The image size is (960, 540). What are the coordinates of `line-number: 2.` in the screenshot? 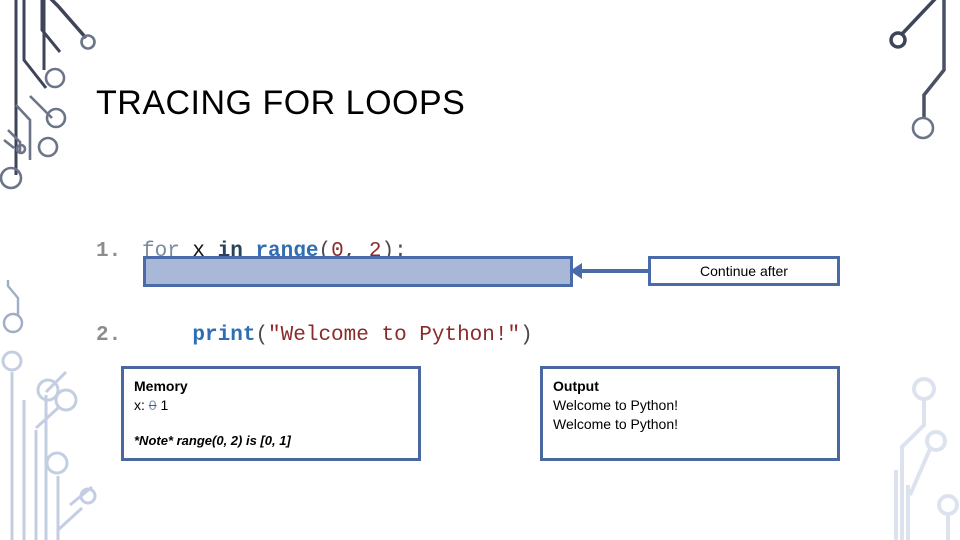 It's located at (109, 335).